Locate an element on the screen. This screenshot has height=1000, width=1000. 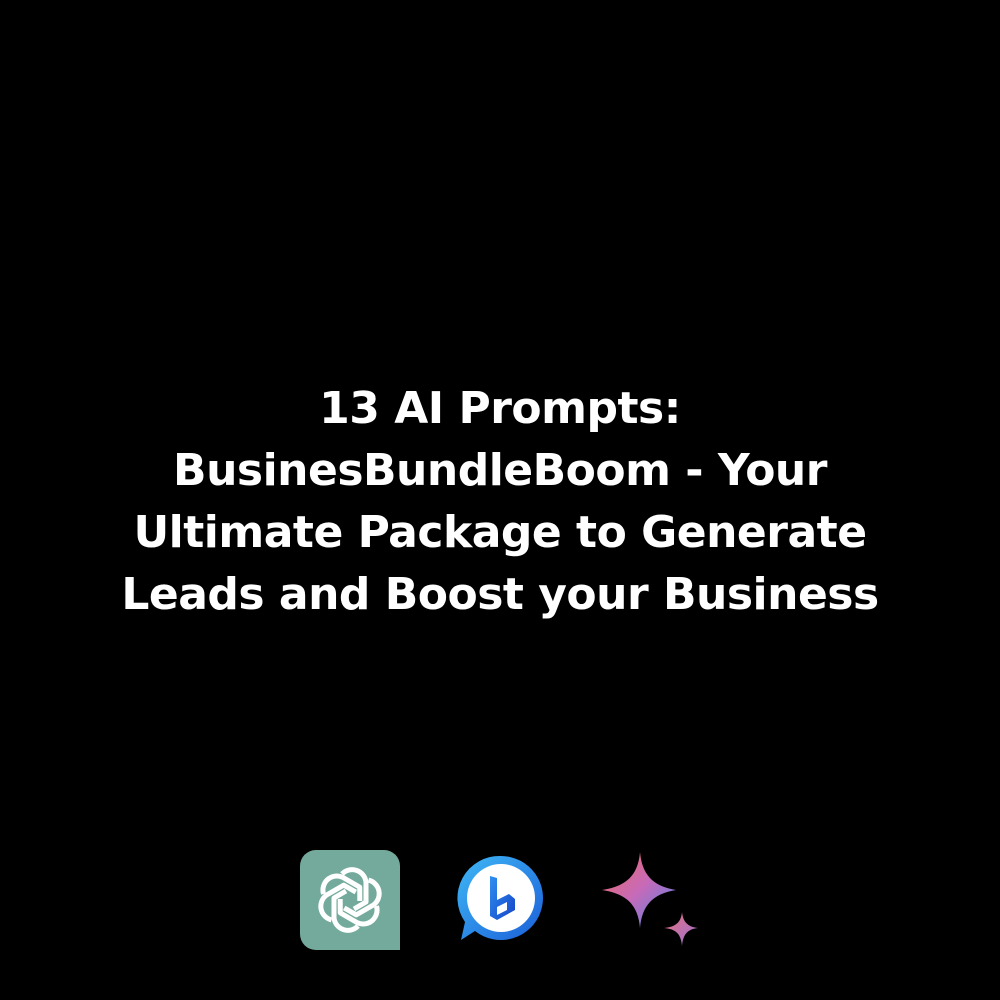
headline-line-2: BusinesBundleBoom - Your is located at coordinates (500, 470).